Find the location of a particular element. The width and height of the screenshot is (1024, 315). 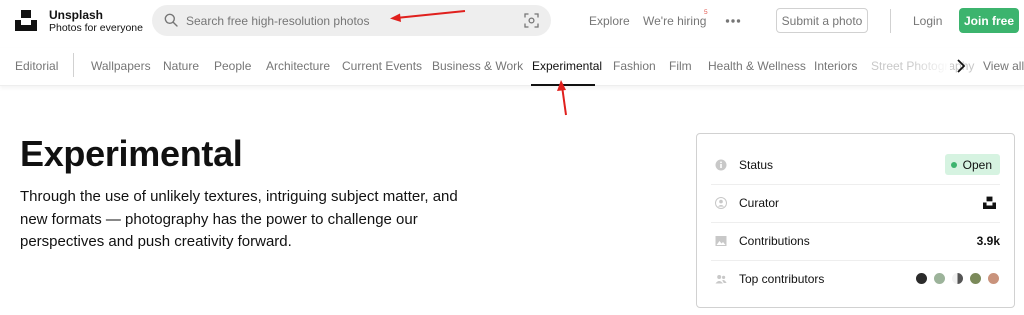

login-link: Login is located at coordinates (927, 21).